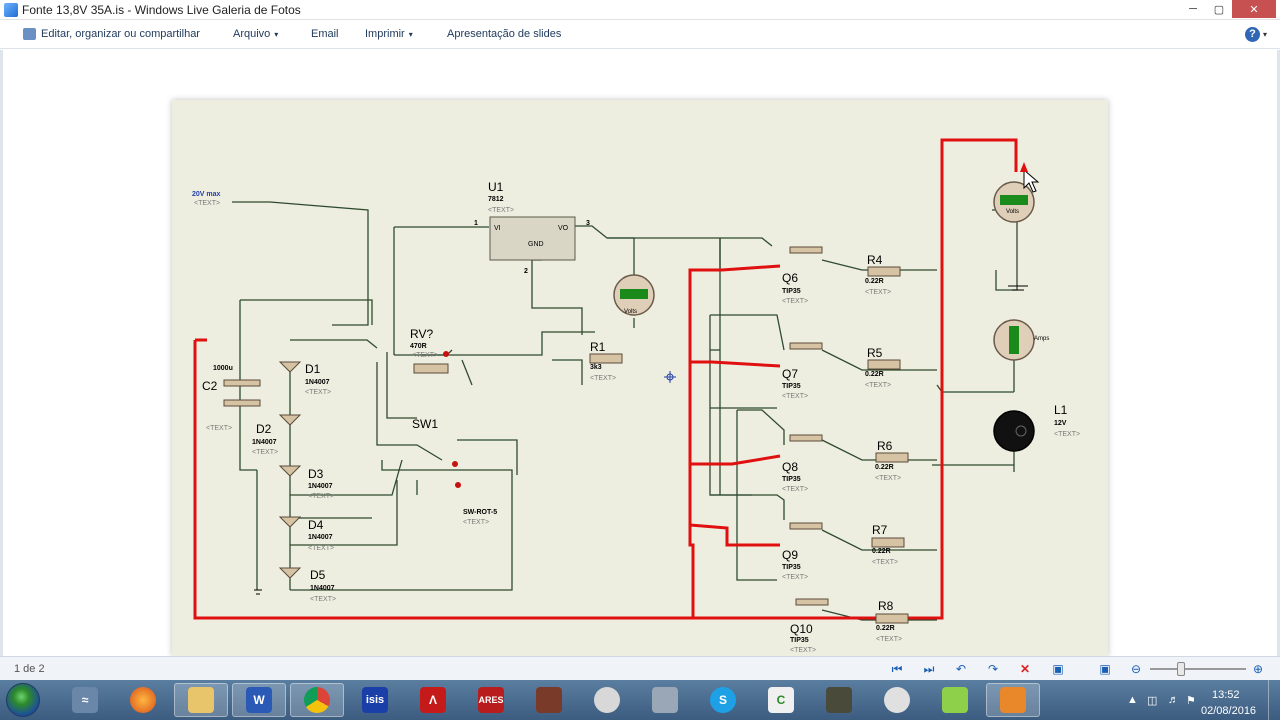  I want to click on q10-part: TIP35, so click(799, 640).